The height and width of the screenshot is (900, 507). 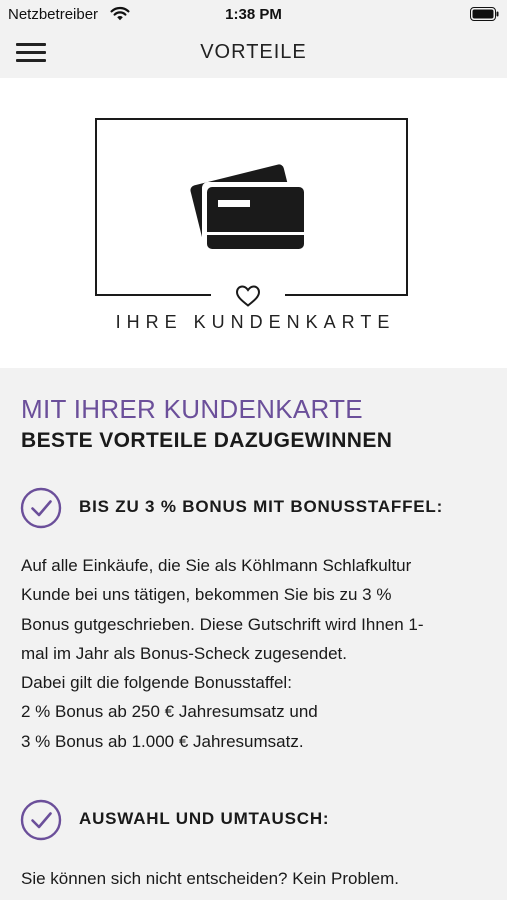 I want to click on benefit-heading: AUSWAHL UND UMTAUSCH:, so click(x=260, y=820).